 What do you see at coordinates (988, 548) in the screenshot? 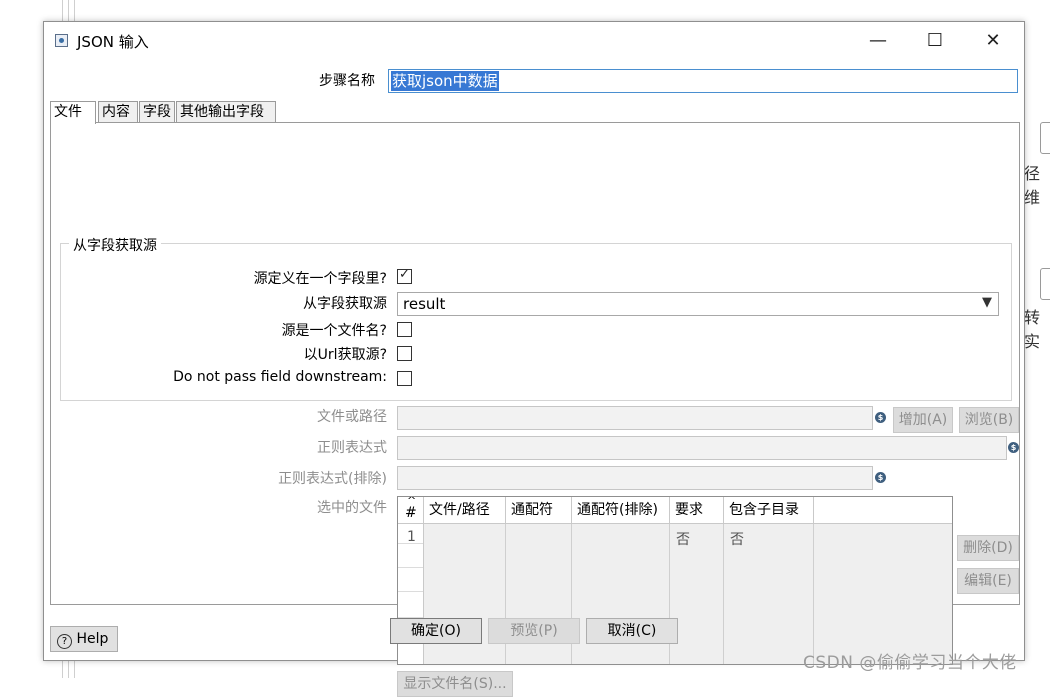
I see `delete-button: 删除(D)` at bounding box center [988, 548].